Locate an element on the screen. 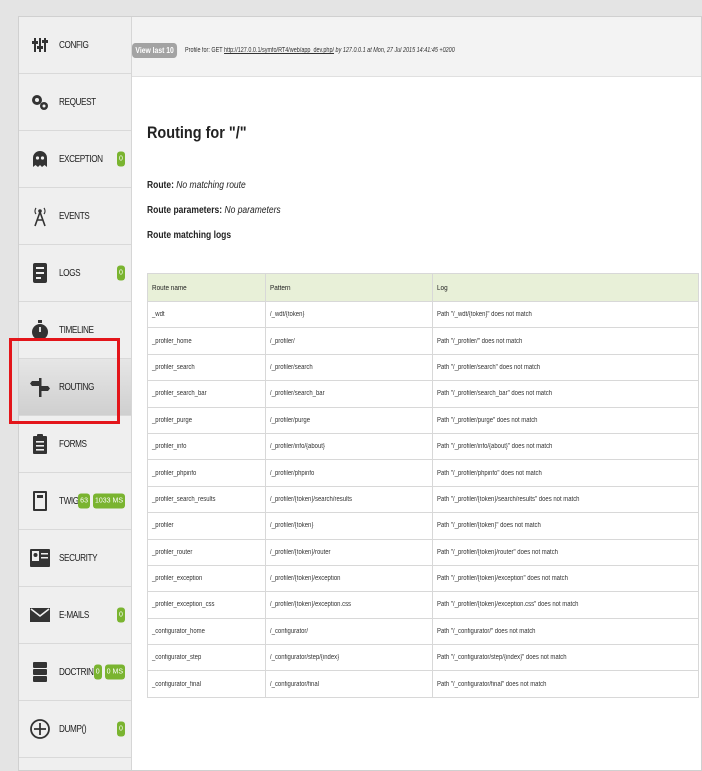 The width and height of the screenshot is (702, 771). sidebar-item-timeline: Timeline is located at coordinates (75, 330).